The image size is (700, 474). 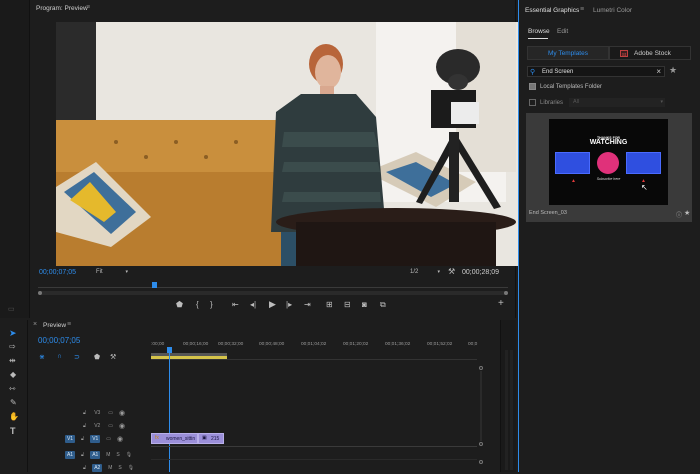 I want to click on audio-meter, so click(x=511, y=410).